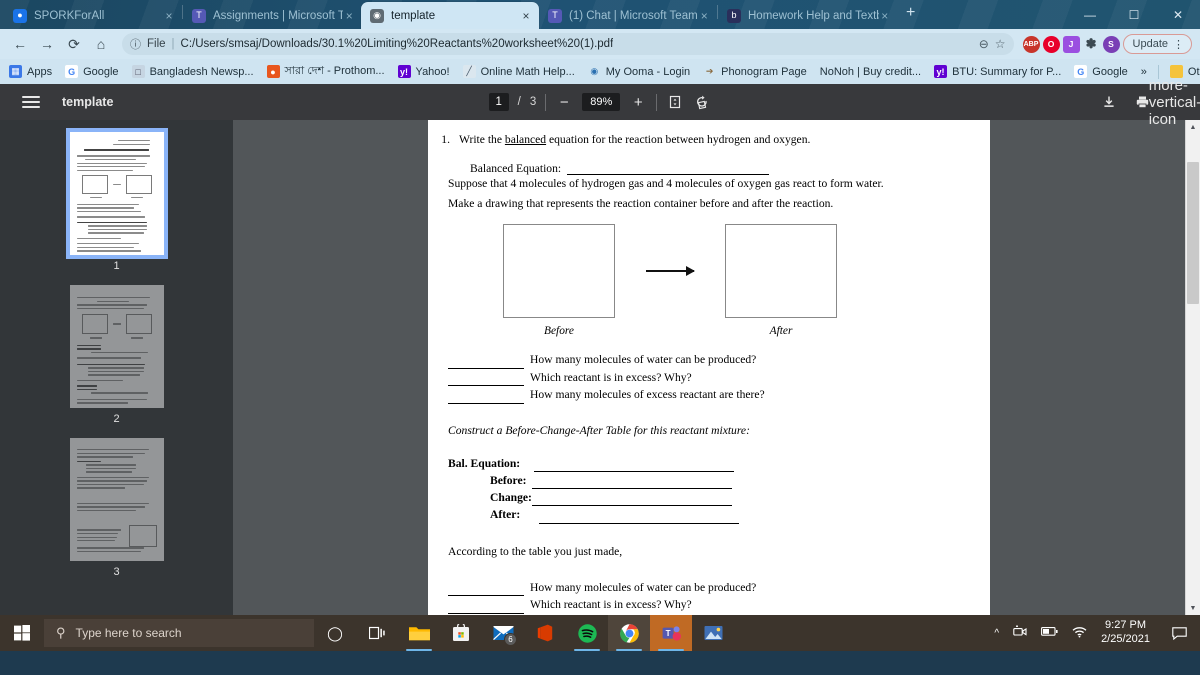 The width and height of the screenshot is (1200, 675). What do you see at coordinates (1049, 633) in the screenshot?
I see `battery-icon` at bounding box center [1049, 633].